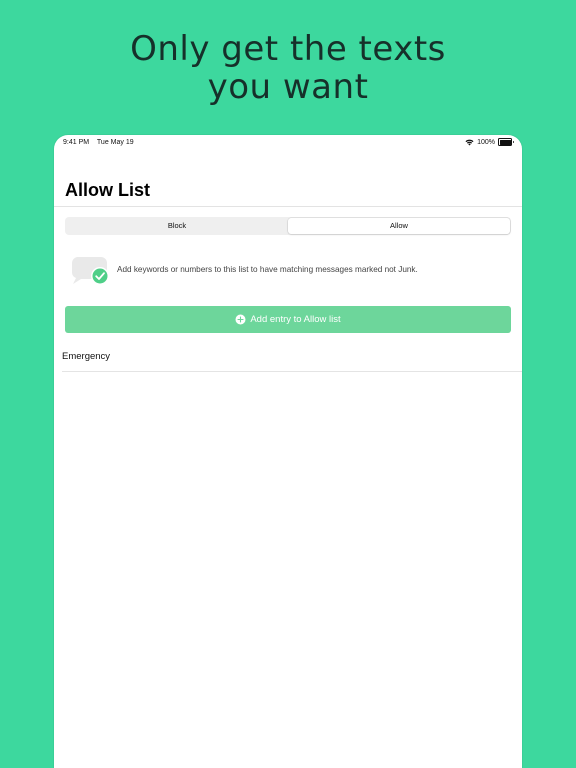  Describe the element at coordinates (295, 319) in the screenshot. I see `add-entry-label: Add entry to Allow list` at that location.